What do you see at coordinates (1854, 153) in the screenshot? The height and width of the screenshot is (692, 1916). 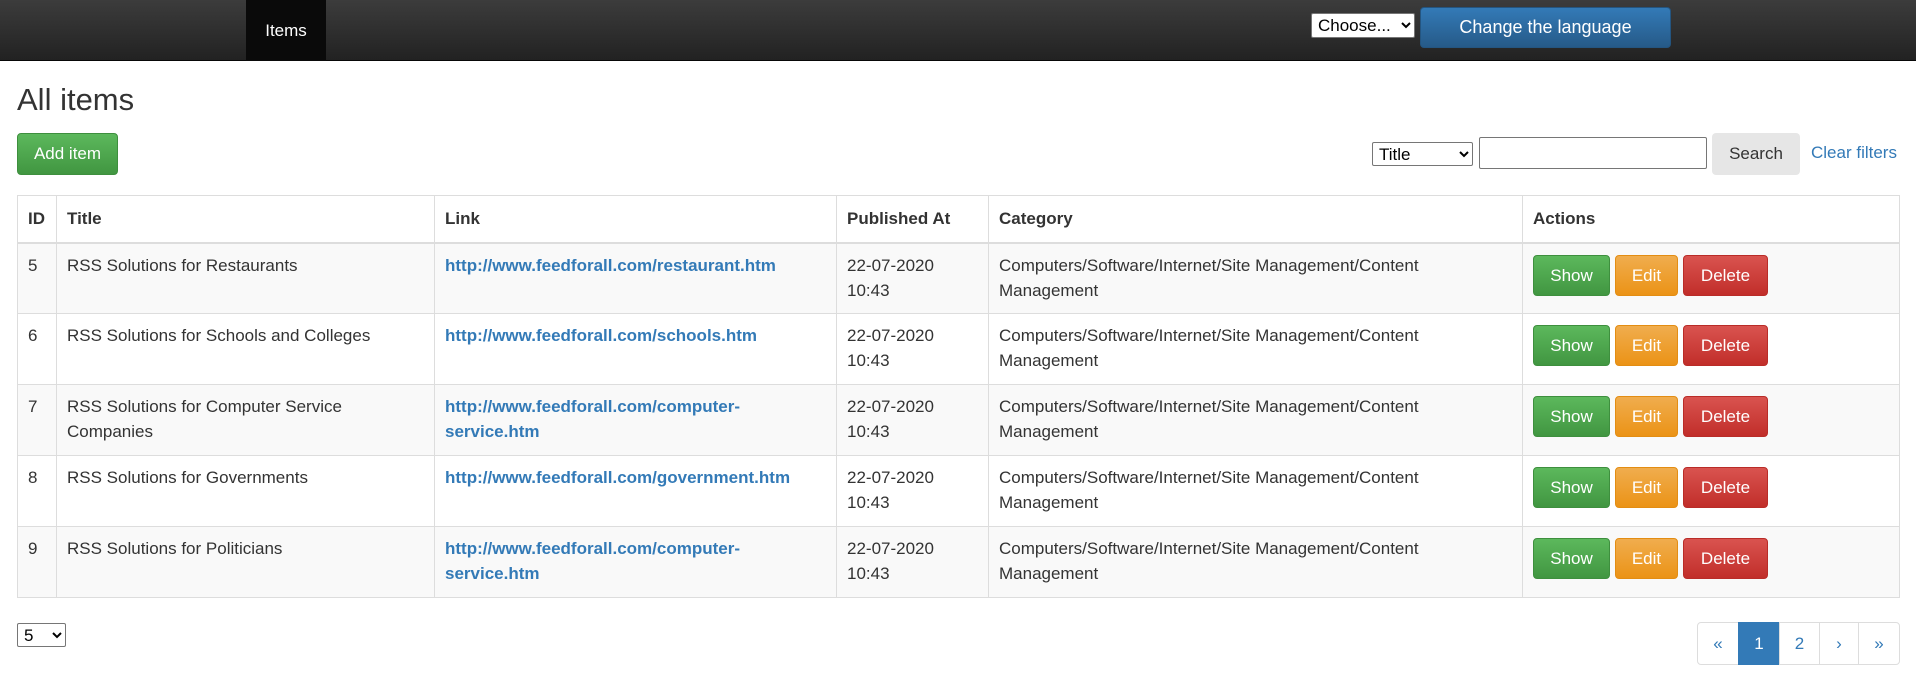 I see `clear-filters-link: Clear filters` at bounding box center [1854, 153].